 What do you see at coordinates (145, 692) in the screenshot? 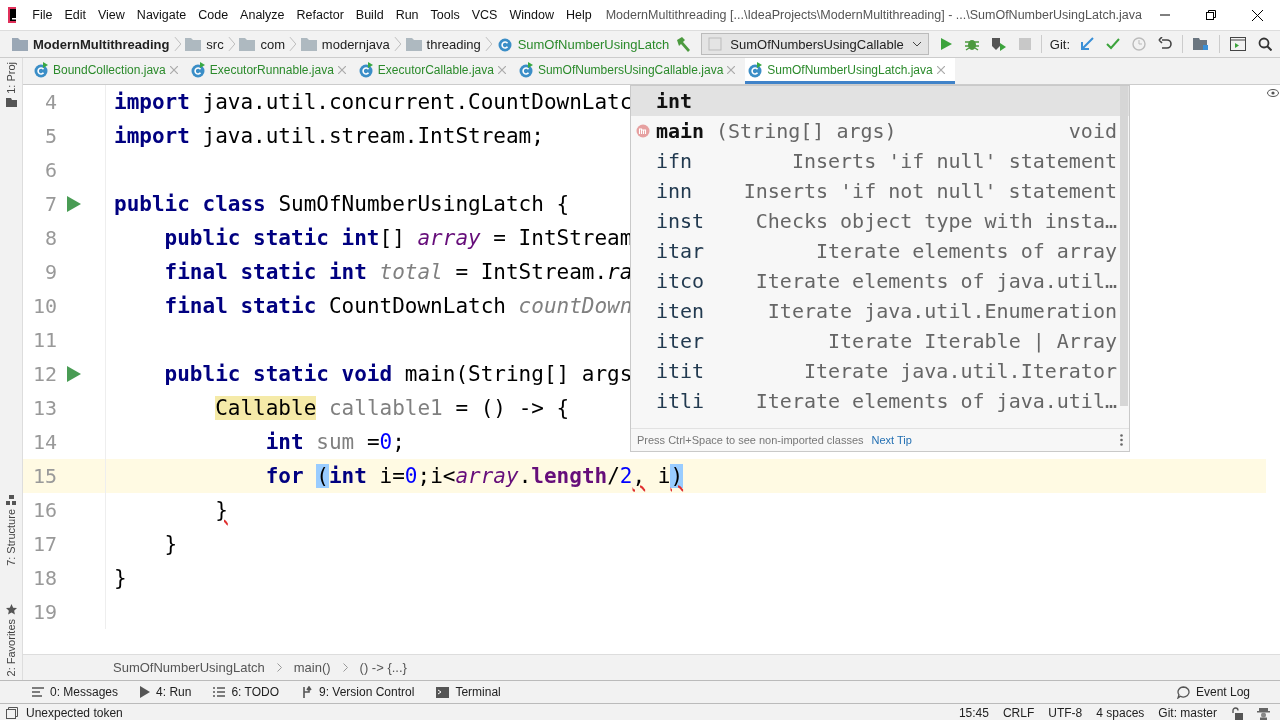
I see `run-icon` at bounding box center [145, 692].